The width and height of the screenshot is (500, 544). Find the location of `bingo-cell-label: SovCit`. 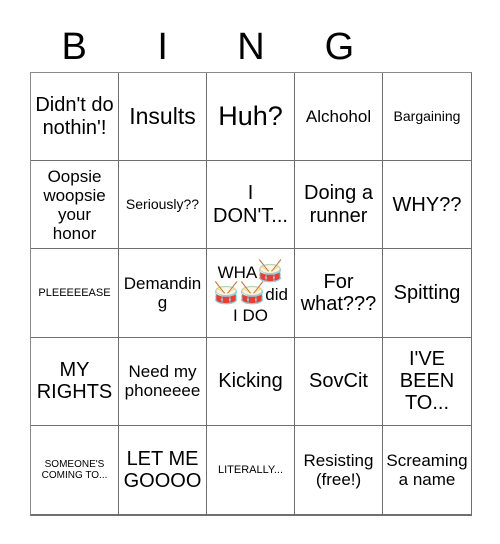

bingo-cell-label: SovCit is located at coordinates (338, 381).